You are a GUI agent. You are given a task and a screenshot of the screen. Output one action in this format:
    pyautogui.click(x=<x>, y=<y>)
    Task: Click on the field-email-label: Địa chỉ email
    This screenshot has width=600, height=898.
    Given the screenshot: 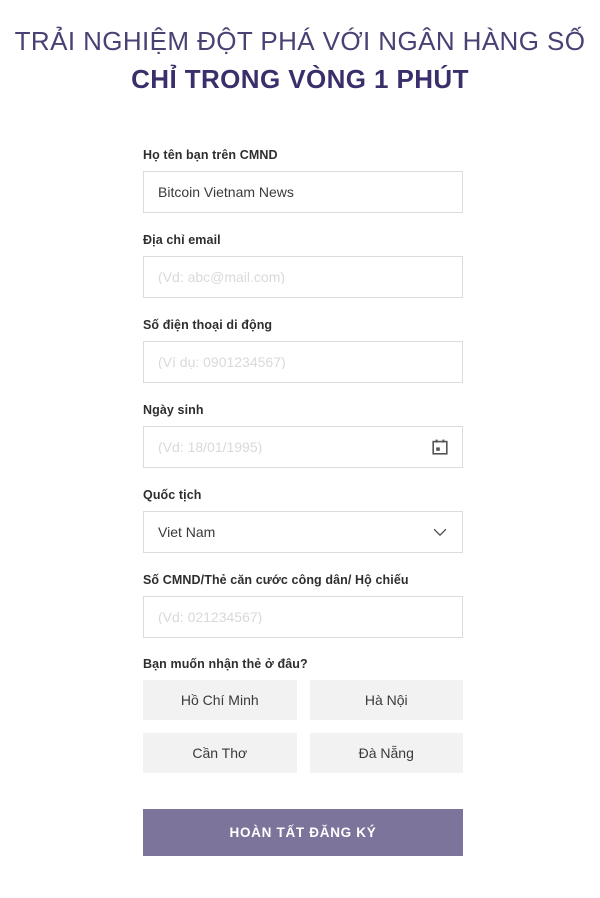 What is the action you would take?
    pyautogui.click(x=182, y=240)
    